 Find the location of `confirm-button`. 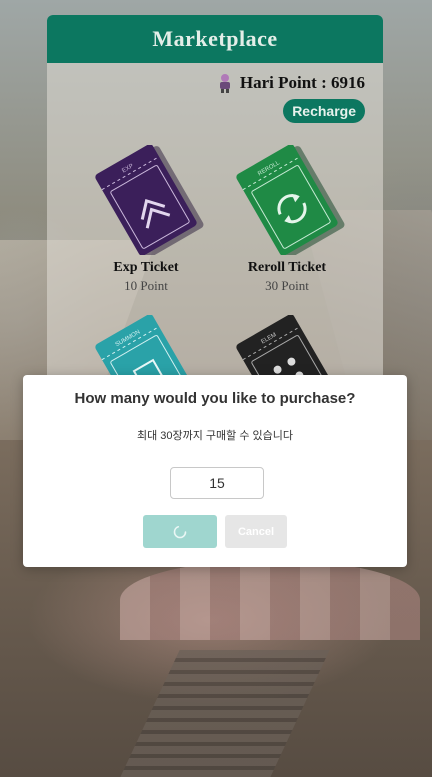

confirm-button is located at coordinates (180, 531).